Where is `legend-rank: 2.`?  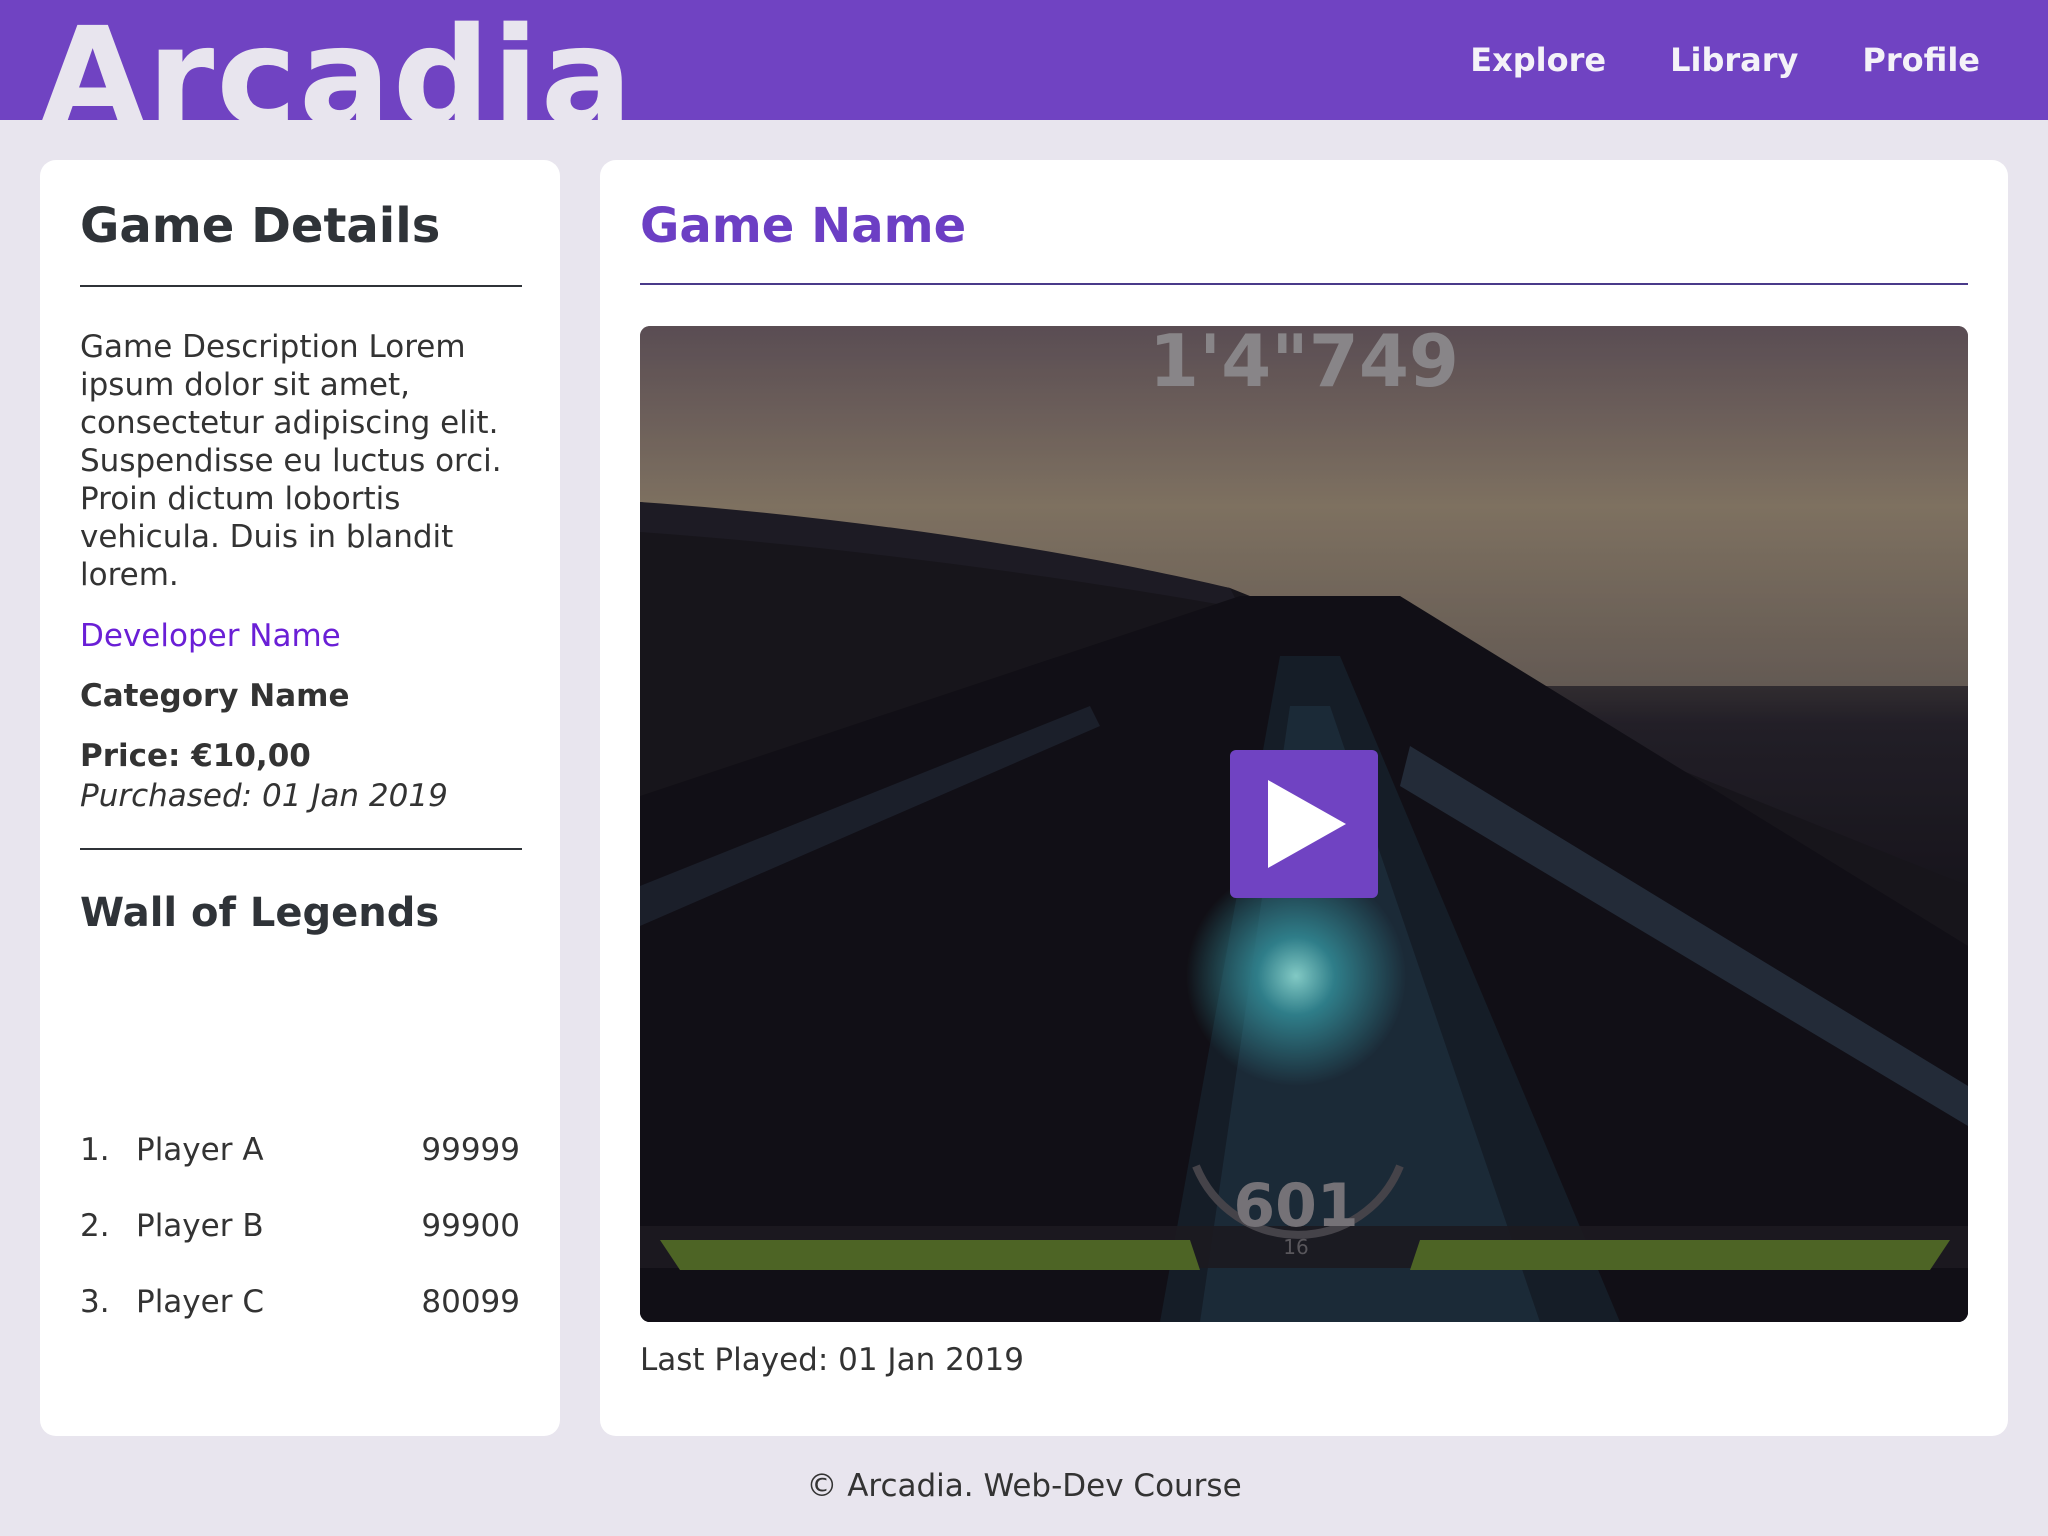
legend-rank: 2. is located at coordinates (95, 1226).